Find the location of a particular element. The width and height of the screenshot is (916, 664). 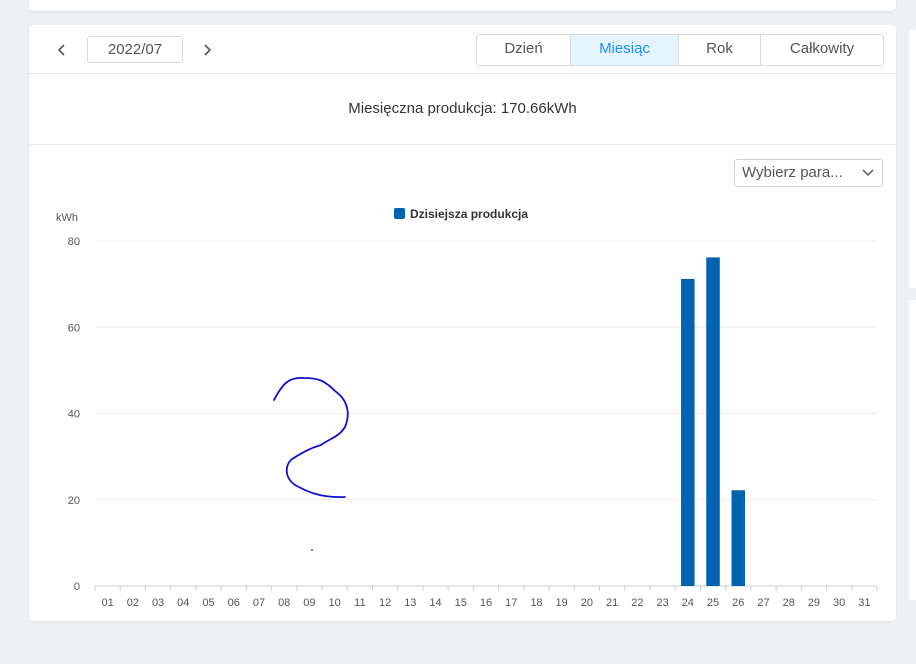

y-tick-label: 0 is located at coordinates (77, 587).